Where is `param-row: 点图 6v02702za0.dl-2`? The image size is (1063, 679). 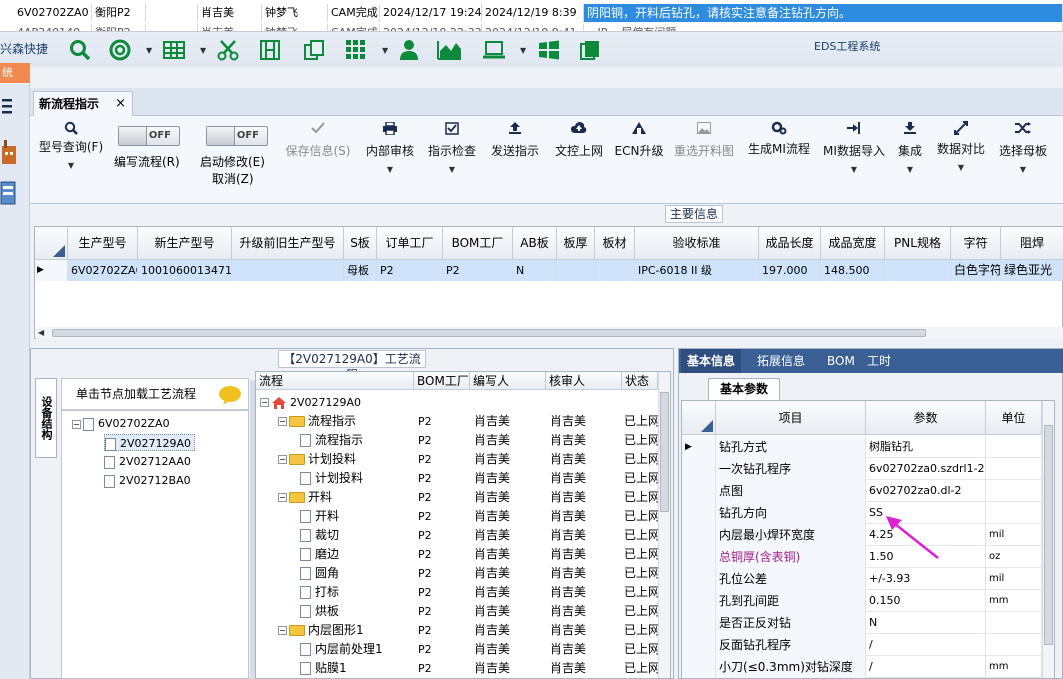 param-row: 点图 6v02702za0.dl-2 is located at coordinates (862, 491).